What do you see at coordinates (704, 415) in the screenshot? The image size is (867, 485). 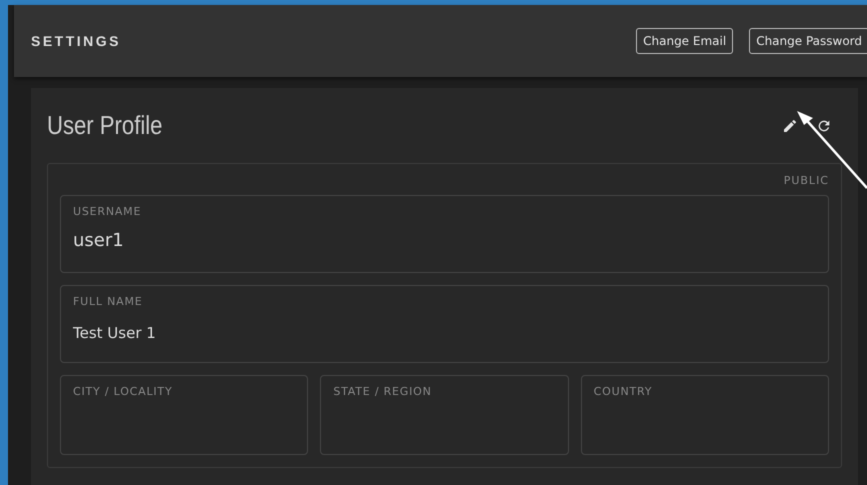 I see `text-field: COUNTRY` at bounding box center [704, 415].